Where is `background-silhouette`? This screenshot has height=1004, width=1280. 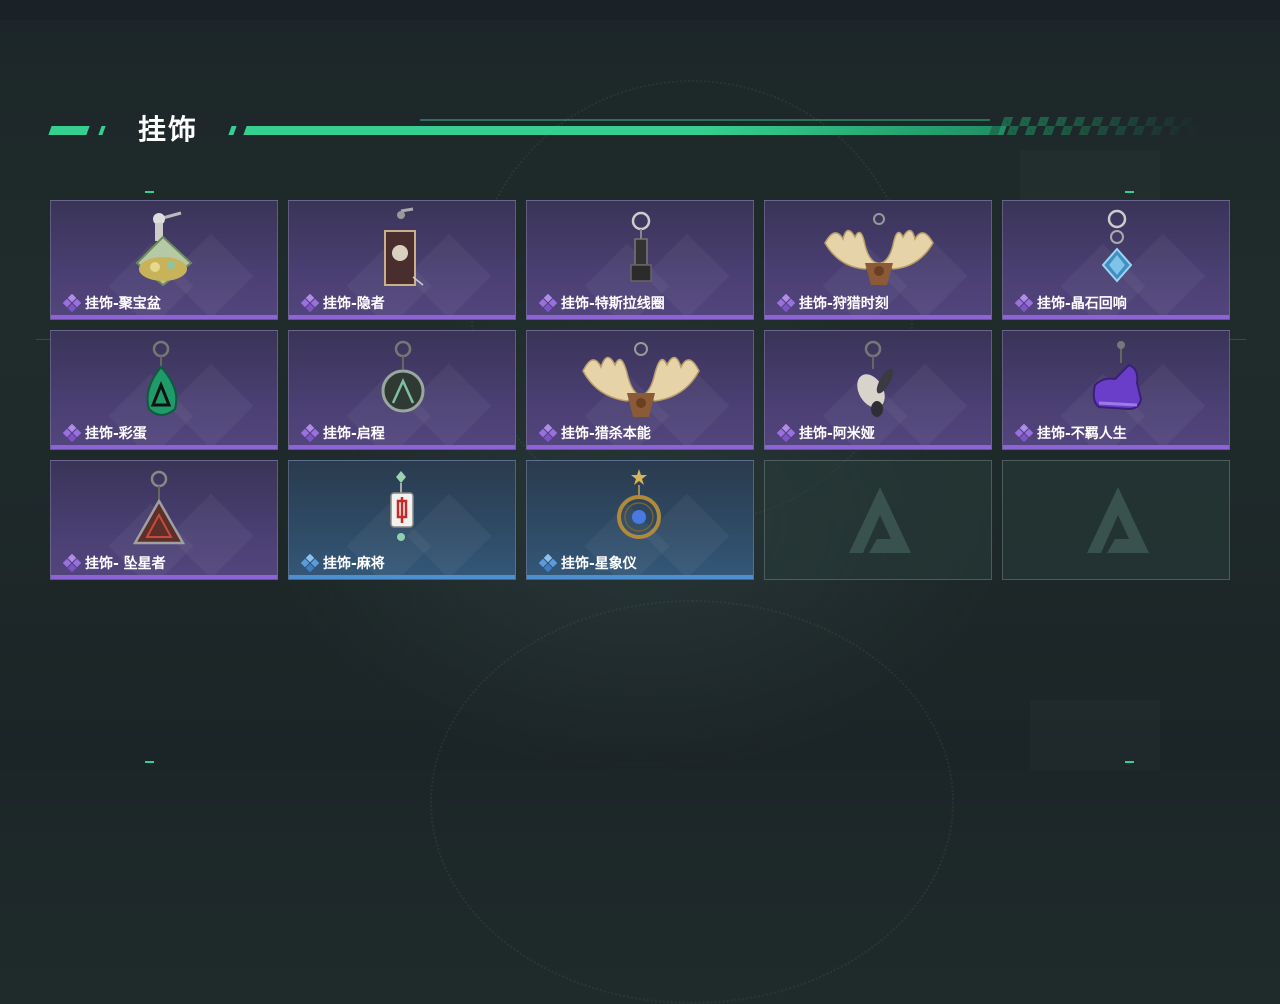
background-silhouette is located at coordinates (1095, 735).